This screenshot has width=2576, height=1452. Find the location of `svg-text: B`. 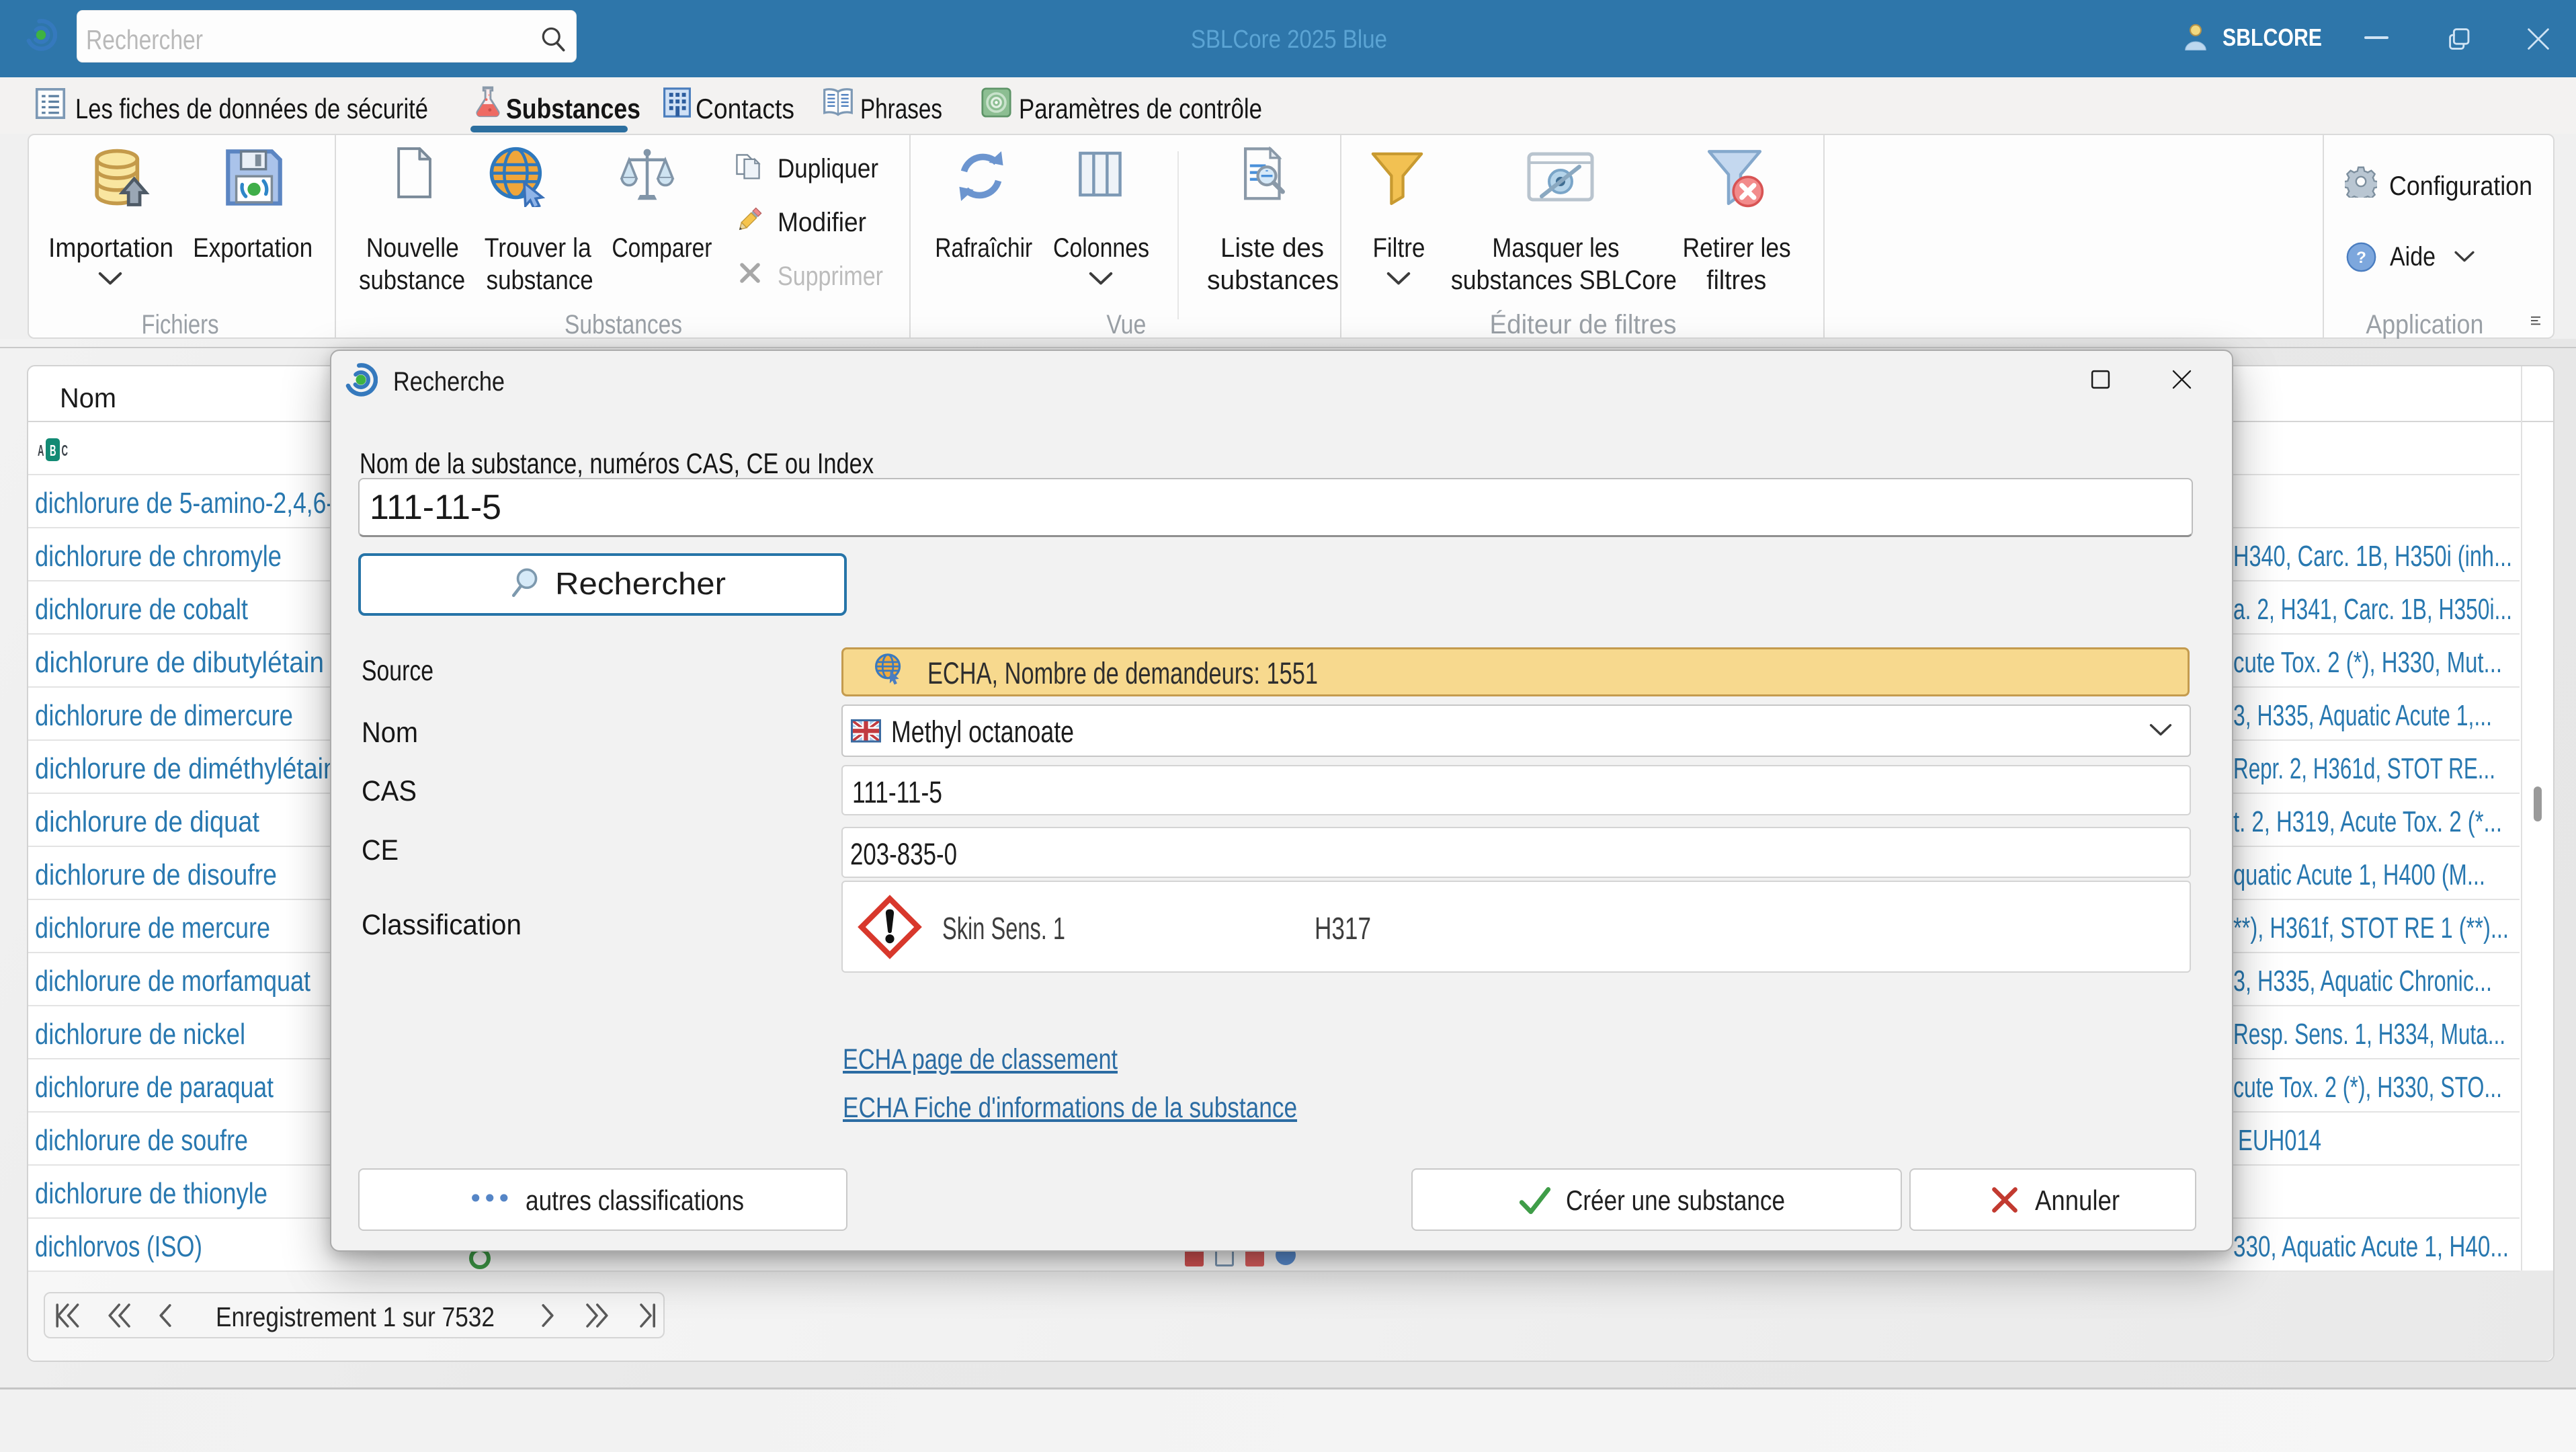

svg-text: B is located at coordinates (53, 450).